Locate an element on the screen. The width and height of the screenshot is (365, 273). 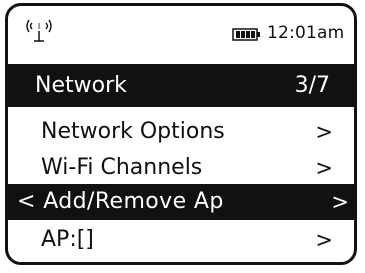
page-indicator: 3/7 is located at coordinates (312, 85).